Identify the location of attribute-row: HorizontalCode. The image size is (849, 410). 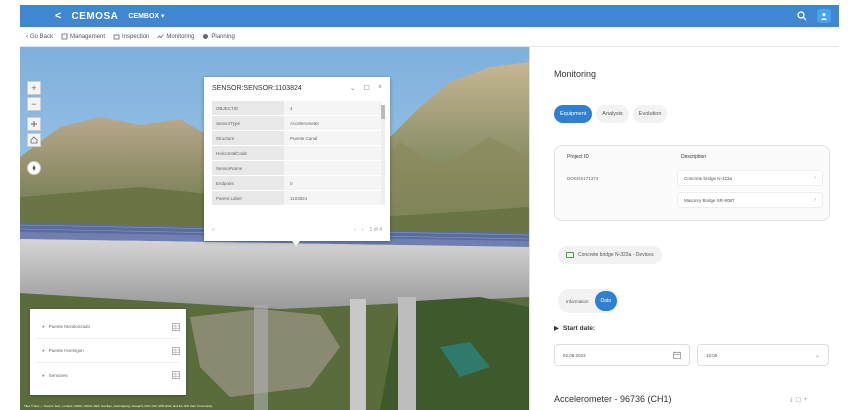
(297, 153).